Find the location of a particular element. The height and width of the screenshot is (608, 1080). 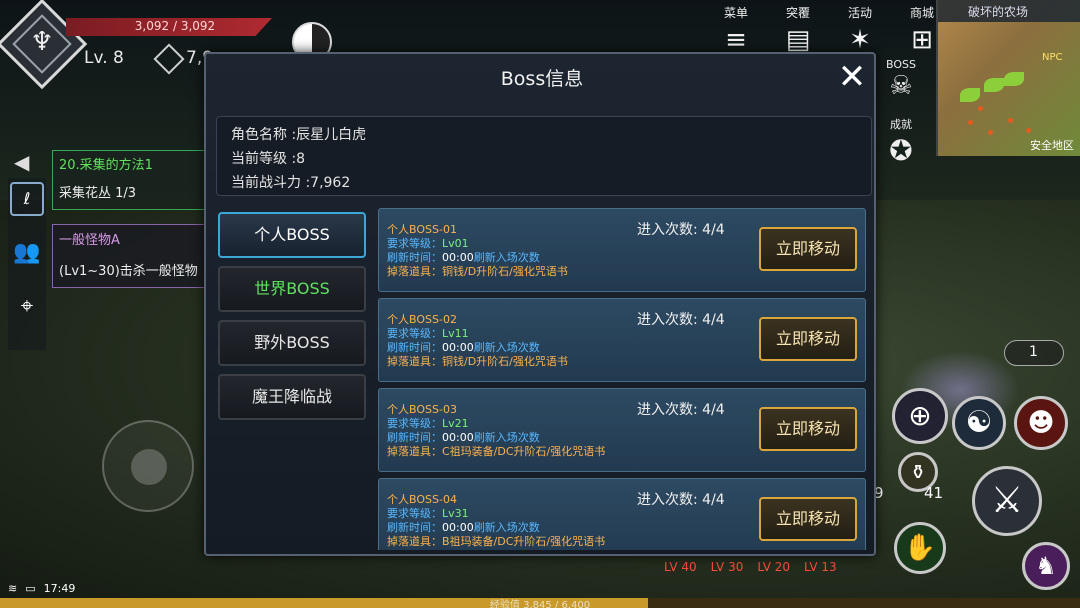

achievement-label: 成就 is located at coordinates (901, 124).